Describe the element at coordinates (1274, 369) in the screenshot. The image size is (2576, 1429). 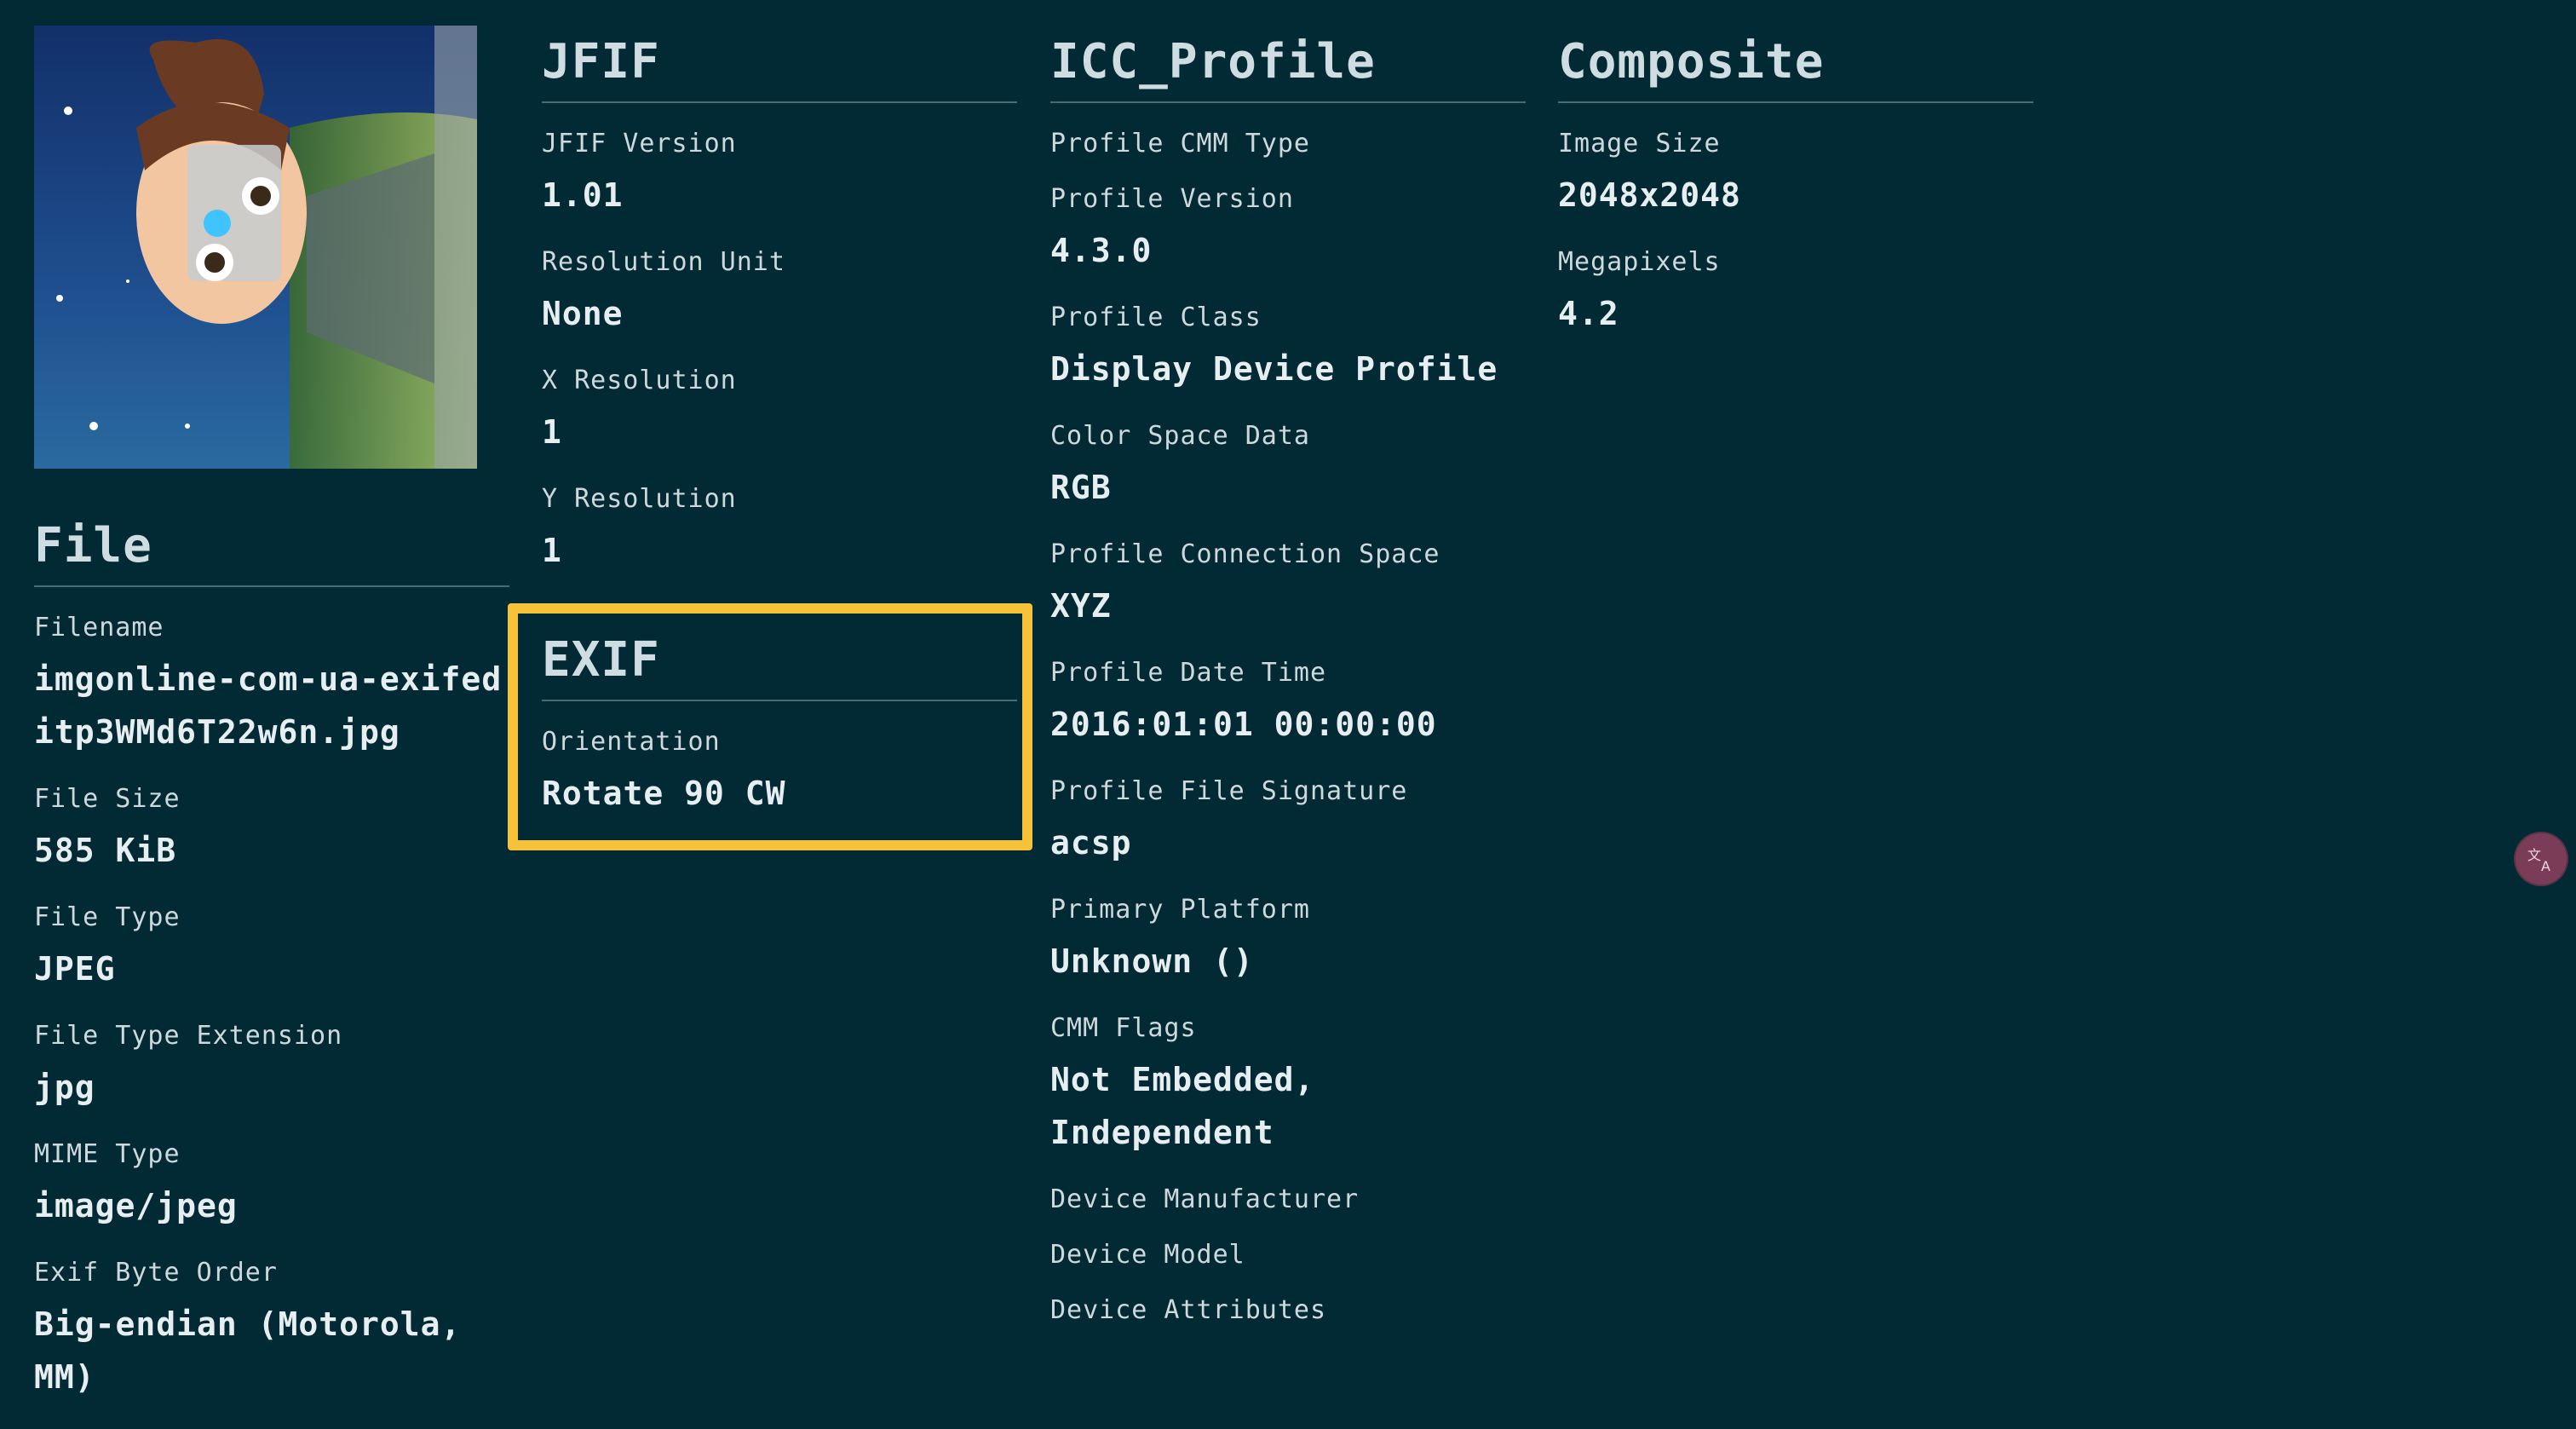
I see `field-value: Display Device Profile` at that location.